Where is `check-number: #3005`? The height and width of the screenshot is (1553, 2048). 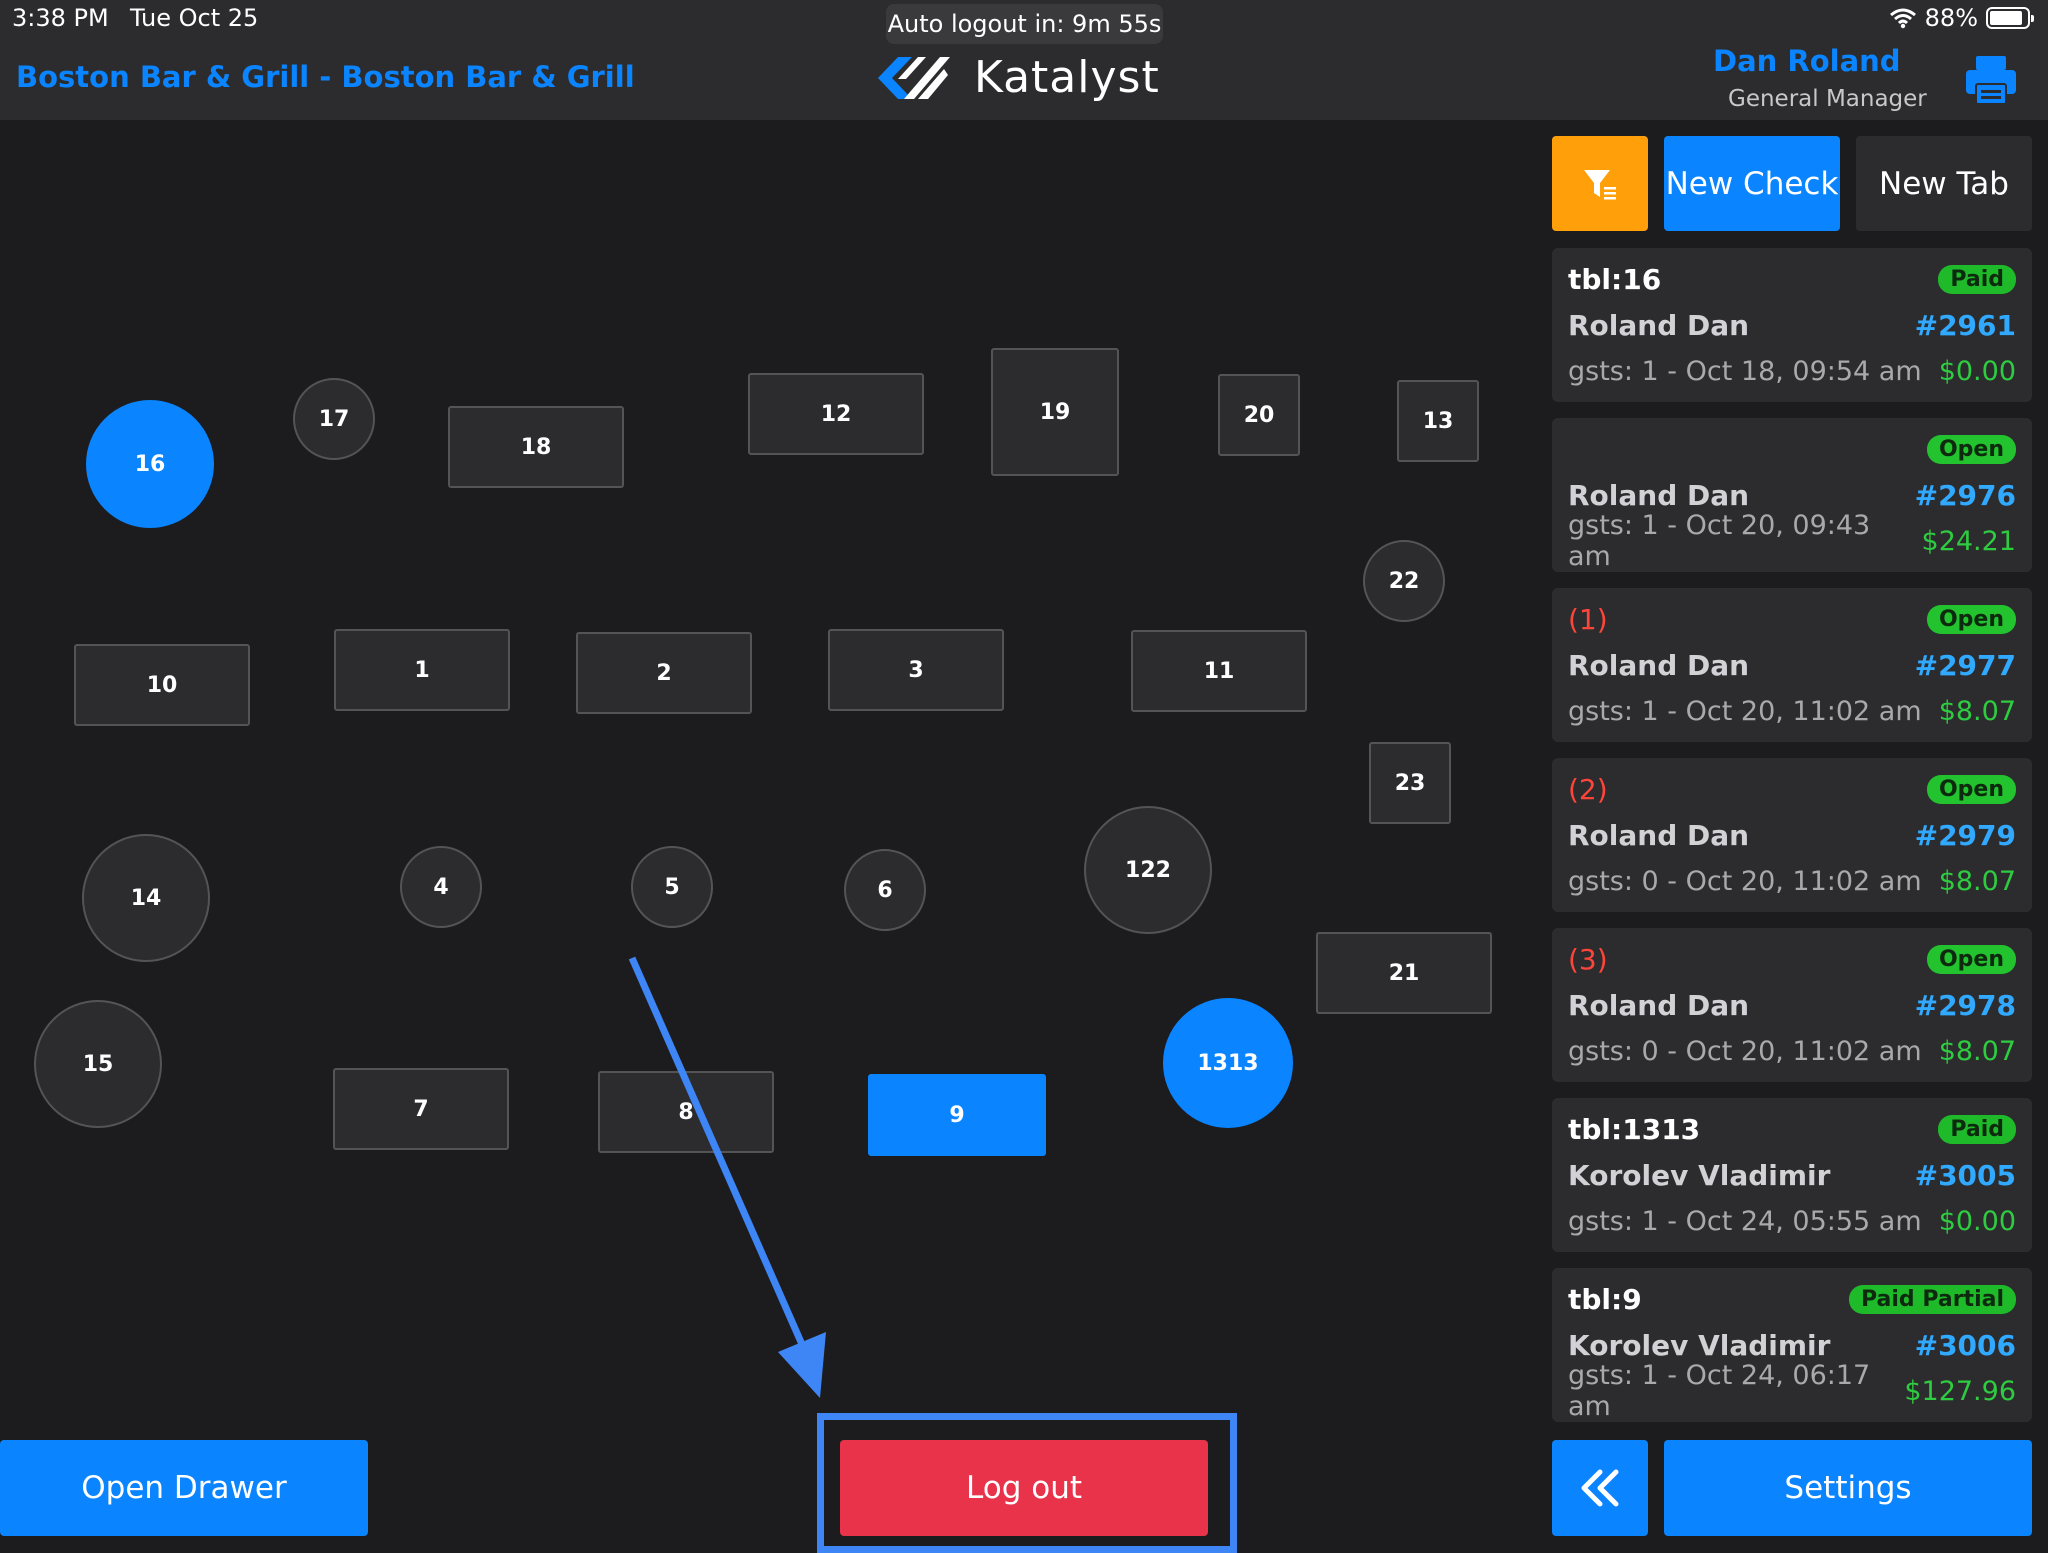 check-number: #3005 is located at coordinates (1965, 1175).